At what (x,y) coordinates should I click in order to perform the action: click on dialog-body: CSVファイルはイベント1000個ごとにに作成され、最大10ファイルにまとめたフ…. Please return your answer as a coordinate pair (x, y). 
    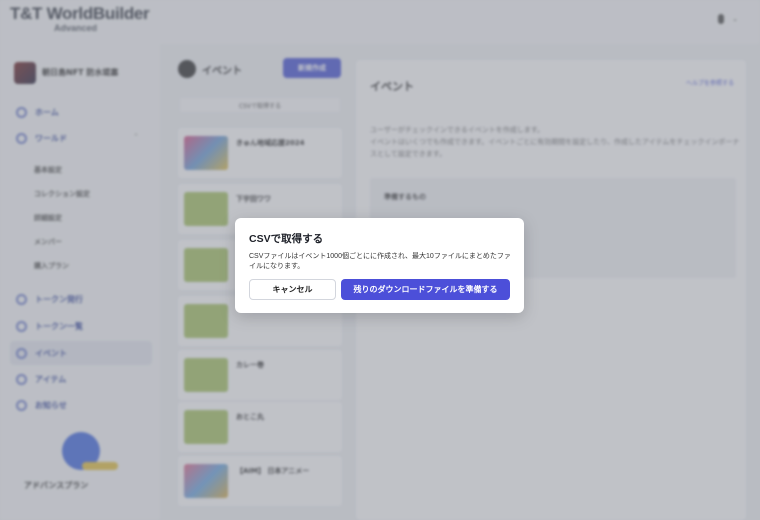
    Looking at the image, I should click on (380, 261).